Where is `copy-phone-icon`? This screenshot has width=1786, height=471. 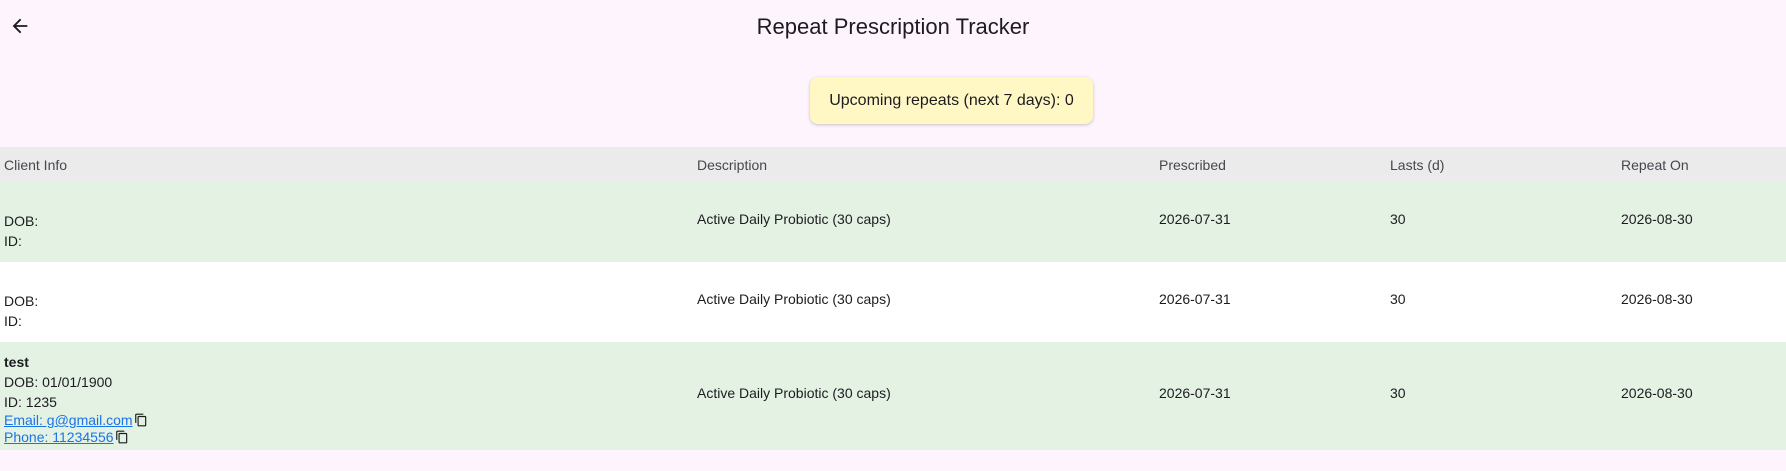
copy-phone-icon is located at coordinates (122, 437).